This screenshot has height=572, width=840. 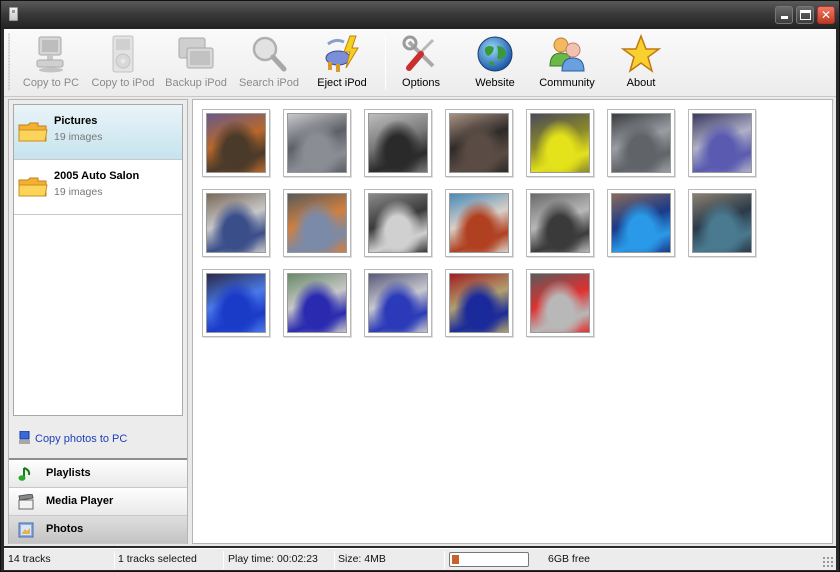 I want to click on selected-count: 1 tracks selected, so click(x=157, y=559).